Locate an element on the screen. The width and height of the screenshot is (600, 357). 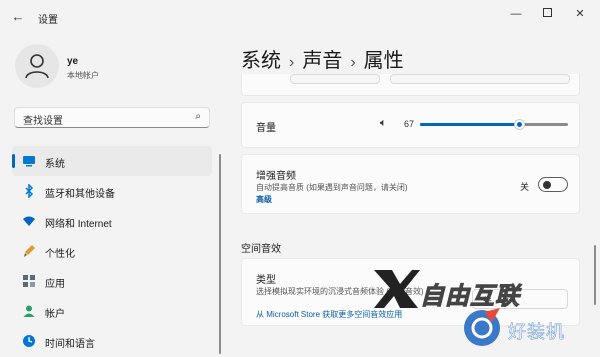
volume-card: 音量 🔈︎ 67 is located at coordinates (410, 125).